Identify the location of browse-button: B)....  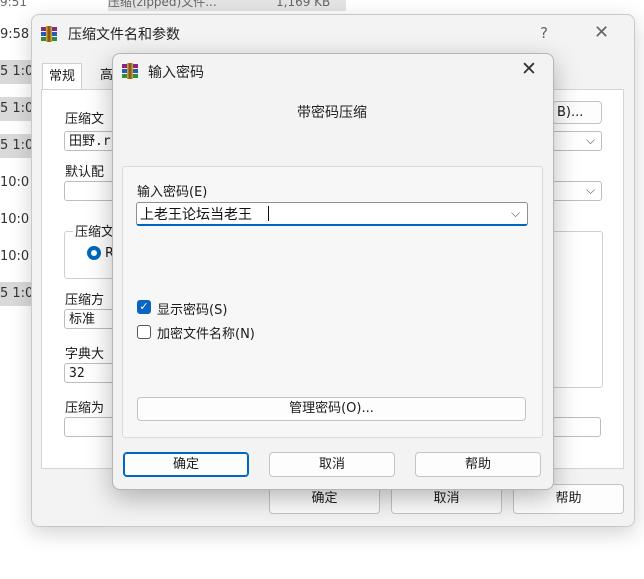
(577, 112).